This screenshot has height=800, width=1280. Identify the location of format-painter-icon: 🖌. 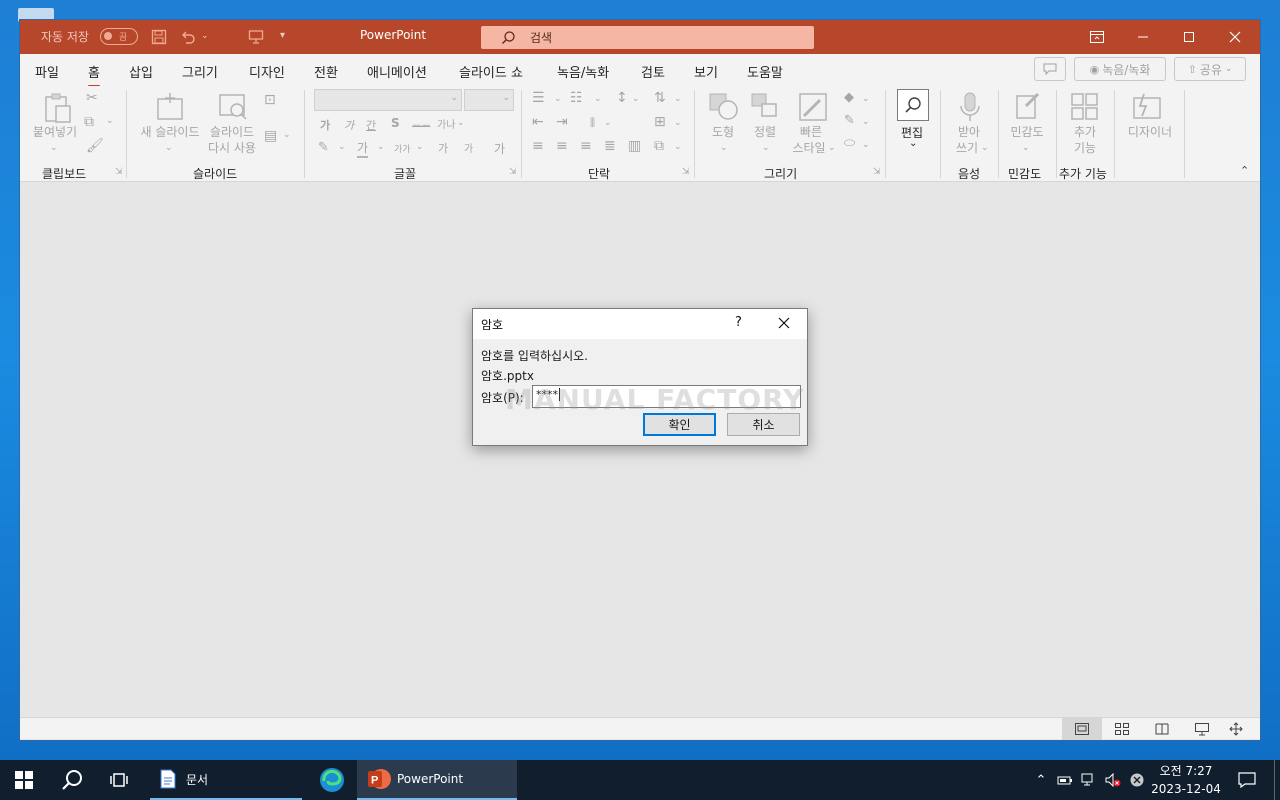
(95, 146).